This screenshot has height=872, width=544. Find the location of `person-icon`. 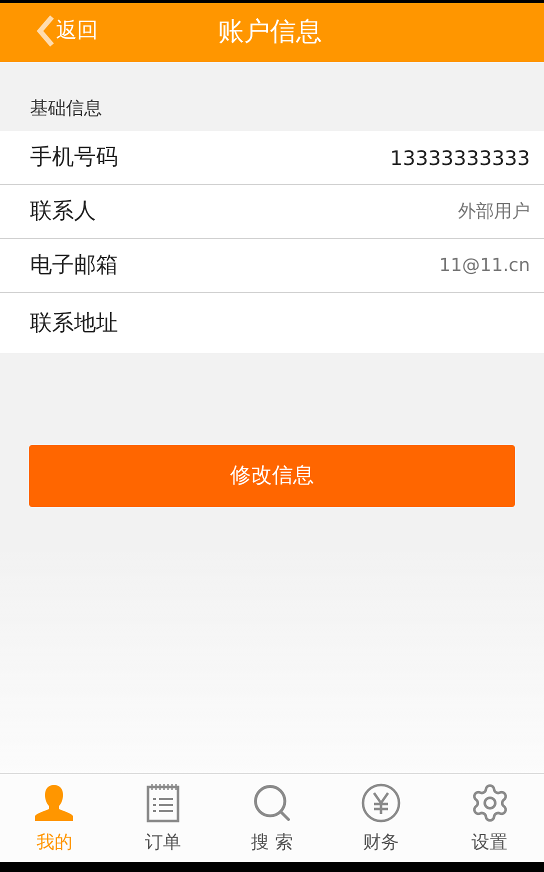

person-icon is located at coordinates (54, 802).